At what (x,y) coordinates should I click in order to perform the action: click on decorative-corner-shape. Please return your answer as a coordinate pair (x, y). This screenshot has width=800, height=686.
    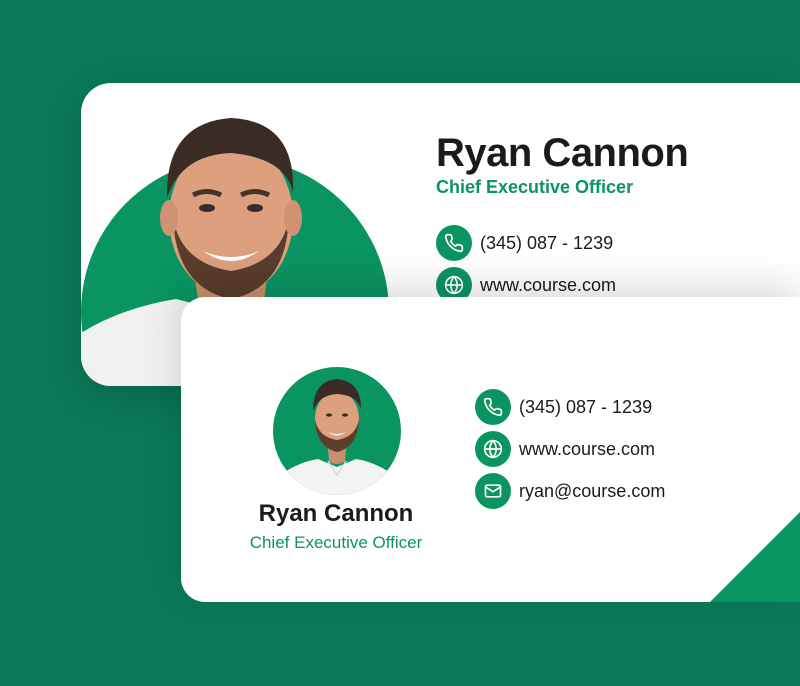
    Looking at the image, I should click on (740, 542).